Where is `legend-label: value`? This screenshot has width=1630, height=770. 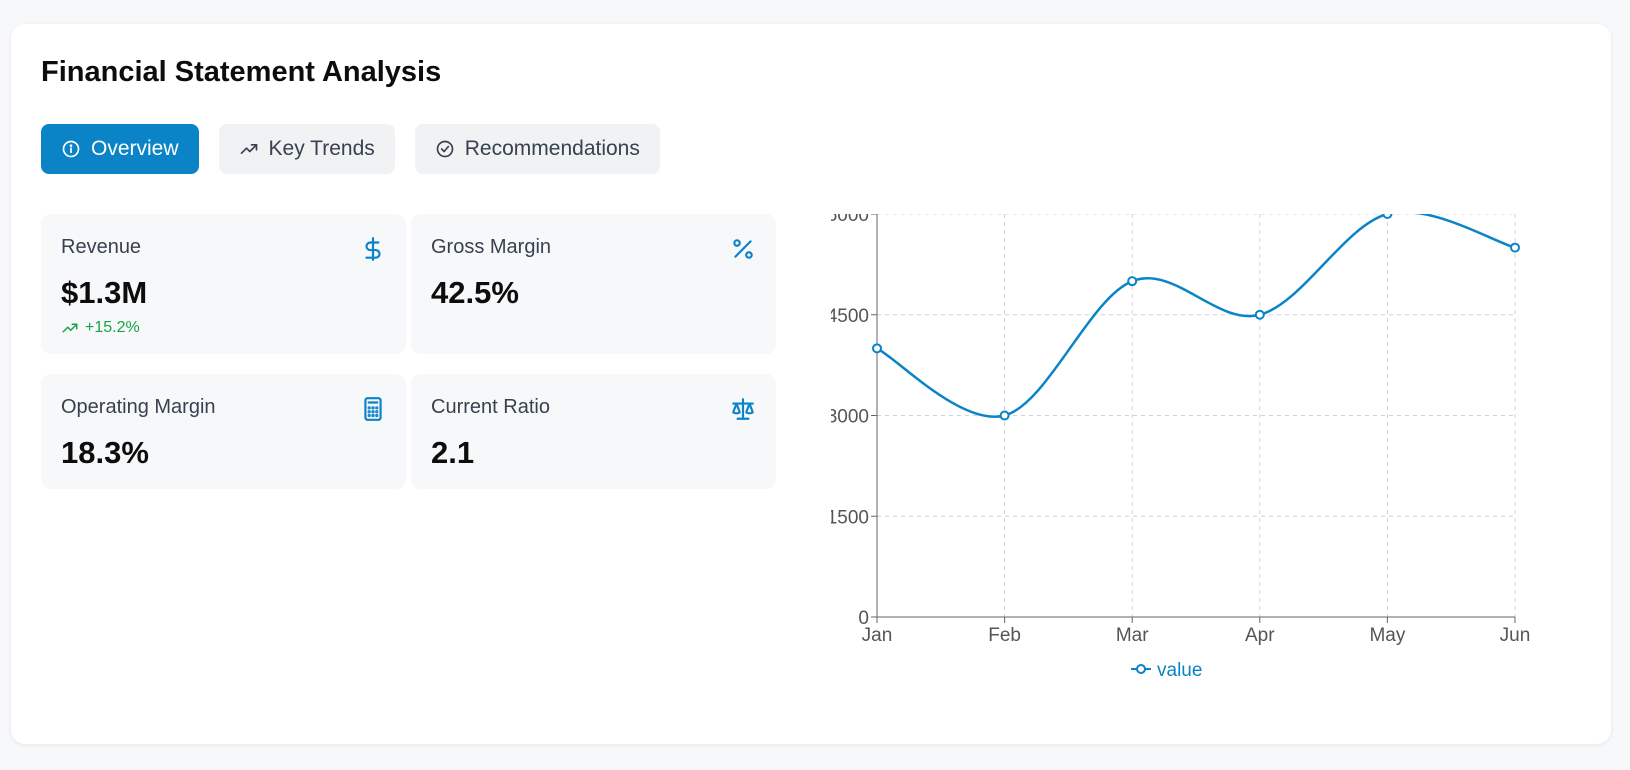
legend-label: value is located at coordinates (1179, 670).